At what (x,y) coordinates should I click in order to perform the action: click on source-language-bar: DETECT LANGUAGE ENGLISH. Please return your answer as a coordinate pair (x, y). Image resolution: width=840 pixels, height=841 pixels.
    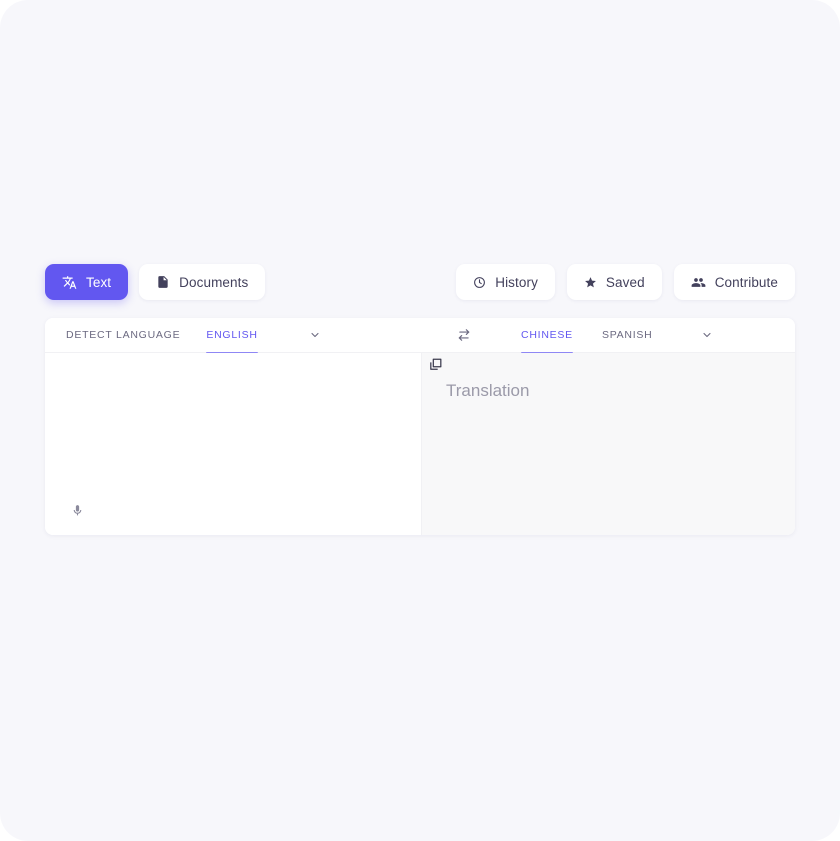
    Looking at the image, I should click on (233, 336).